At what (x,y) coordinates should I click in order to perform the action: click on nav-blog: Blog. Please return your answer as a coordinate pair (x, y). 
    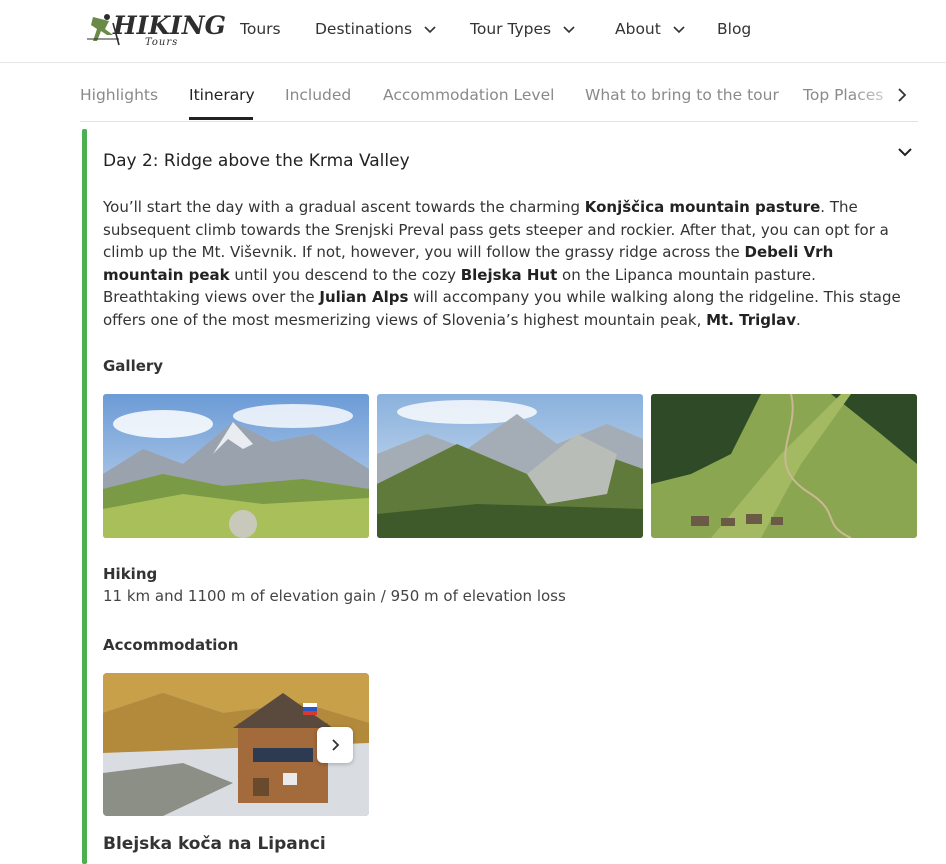
    Looking at the image, I should click on (734, 29).